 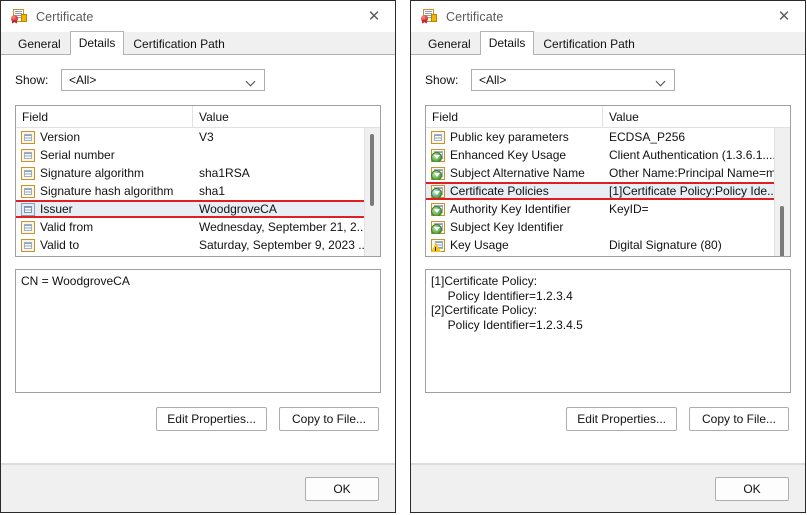 What do you see at coordinates (206, 137) in the screenshot?
I see `row-value-cell: V3` at bounding box center [206, 137].